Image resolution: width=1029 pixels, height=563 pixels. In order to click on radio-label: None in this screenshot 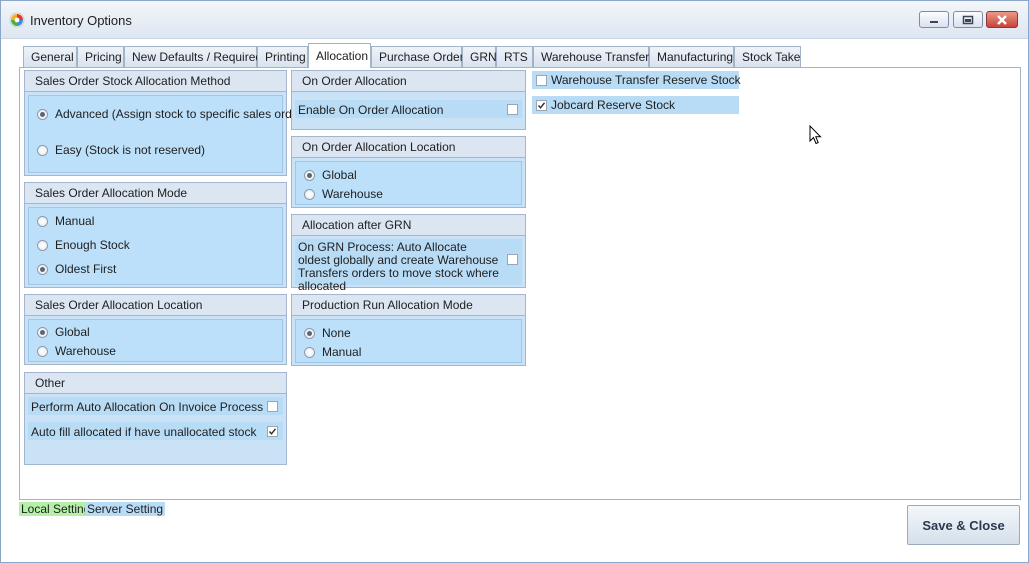, I will do `click(336, 333)`.